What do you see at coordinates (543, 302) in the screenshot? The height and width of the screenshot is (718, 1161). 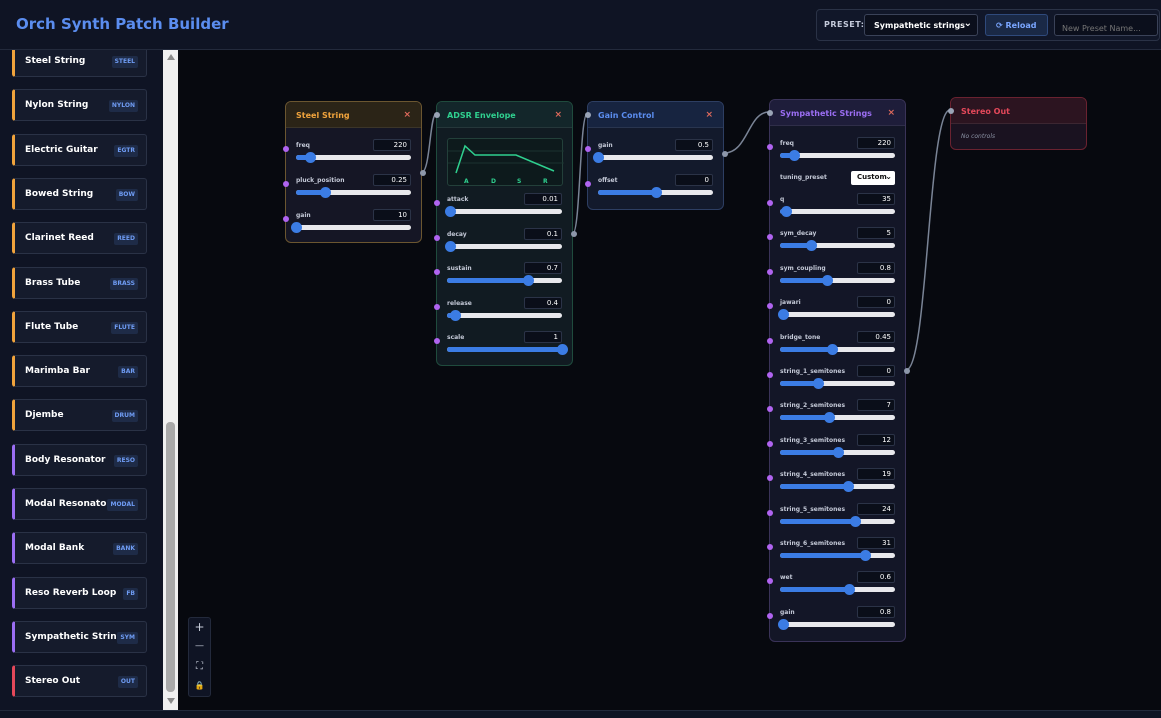 I see `param-value-input: 0.4` at bounding box center [543, 302].